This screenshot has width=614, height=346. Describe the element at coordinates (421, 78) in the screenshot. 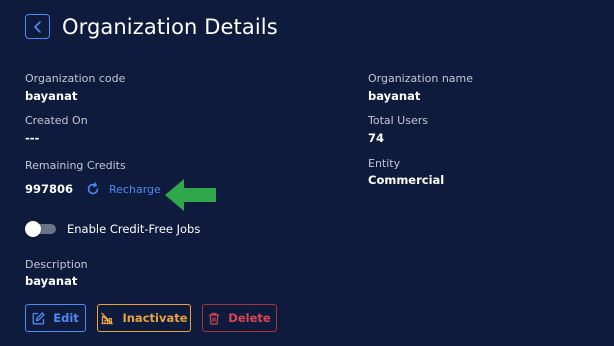

I see `organization-name-label: Organization name` at that location.